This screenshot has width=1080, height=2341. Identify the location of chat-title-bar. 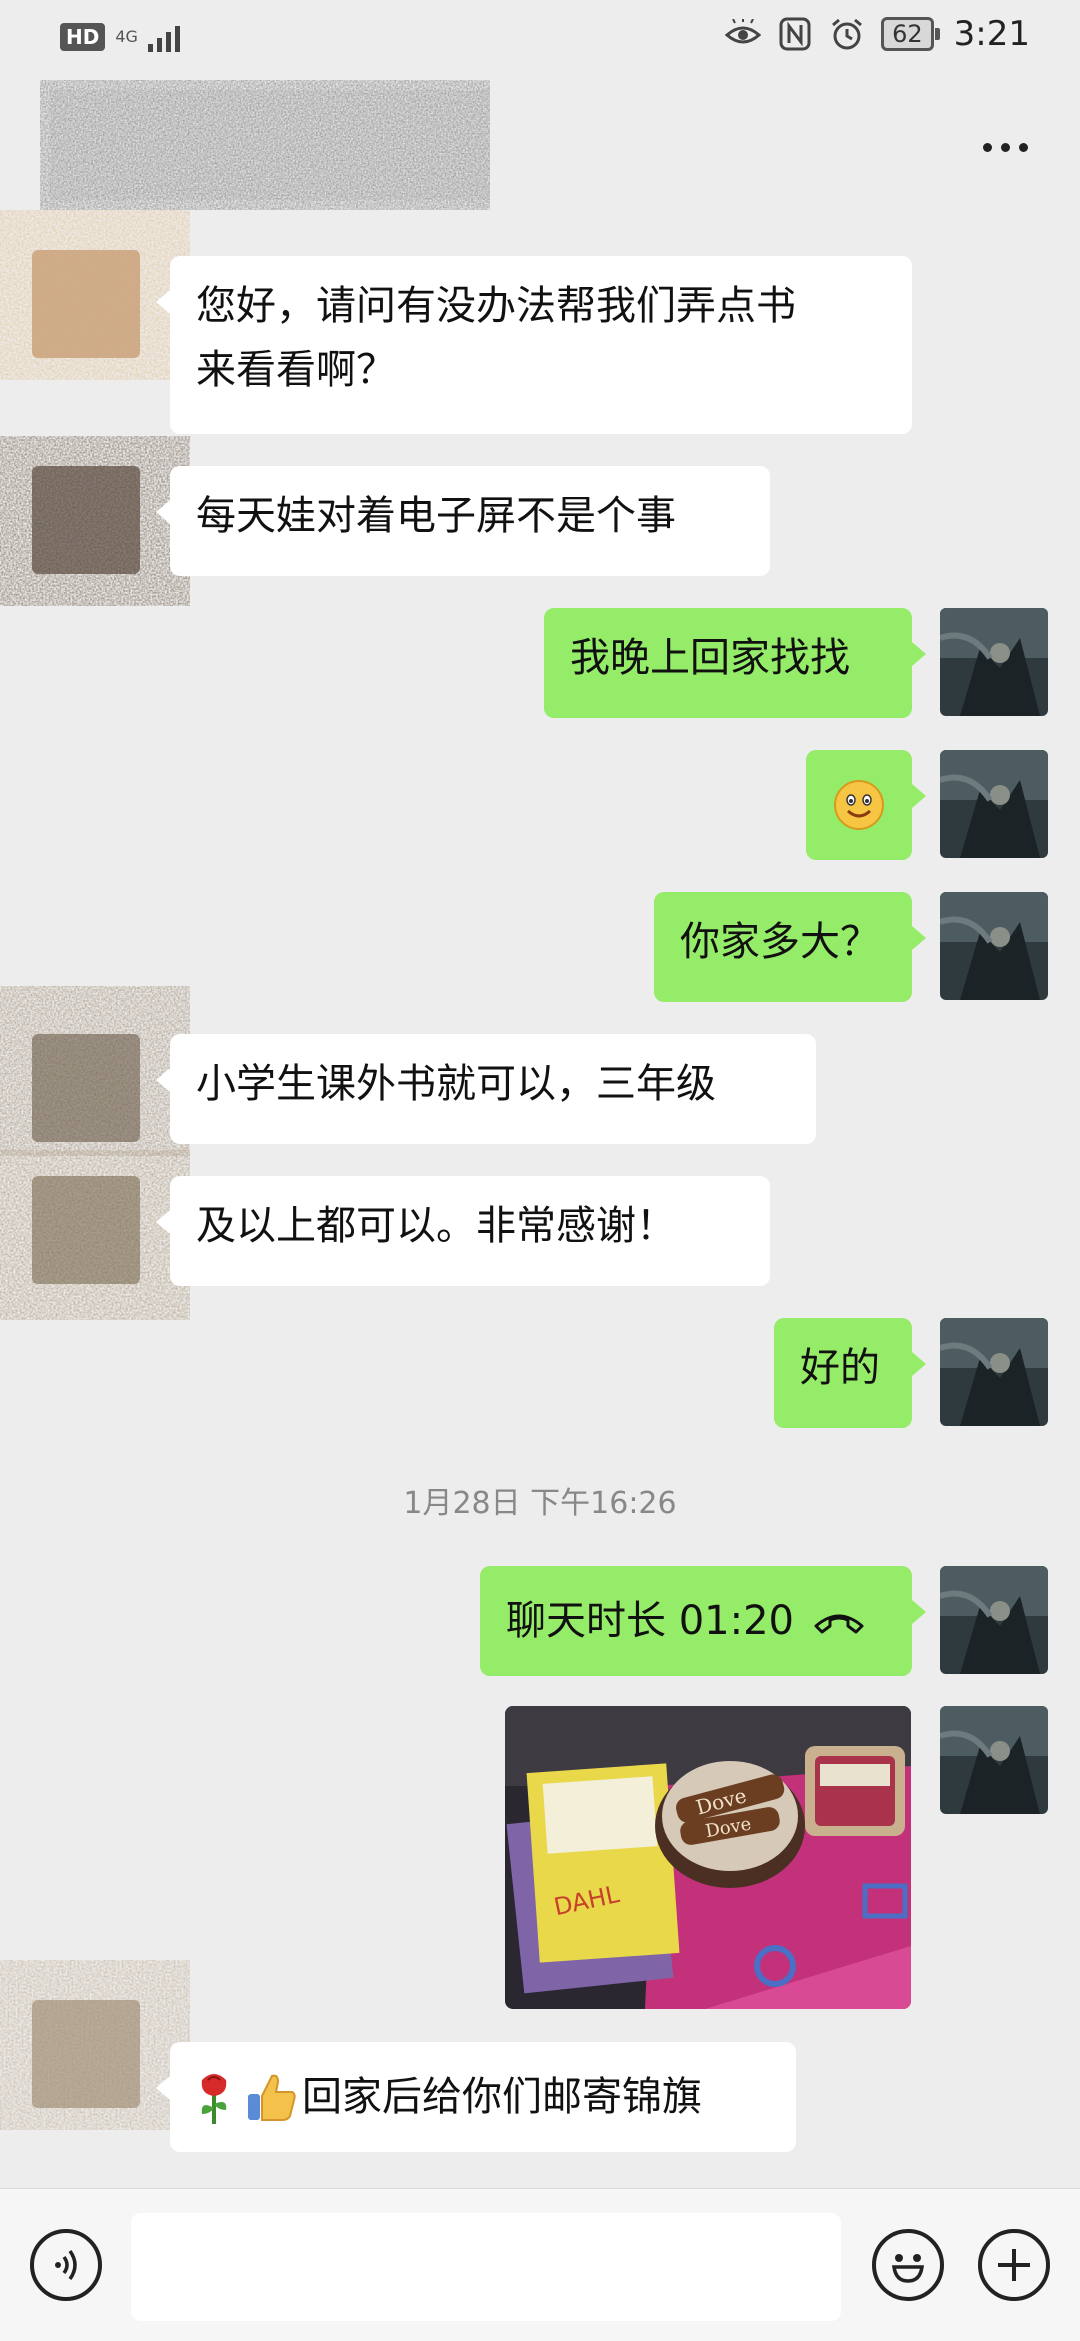
(540, 145).